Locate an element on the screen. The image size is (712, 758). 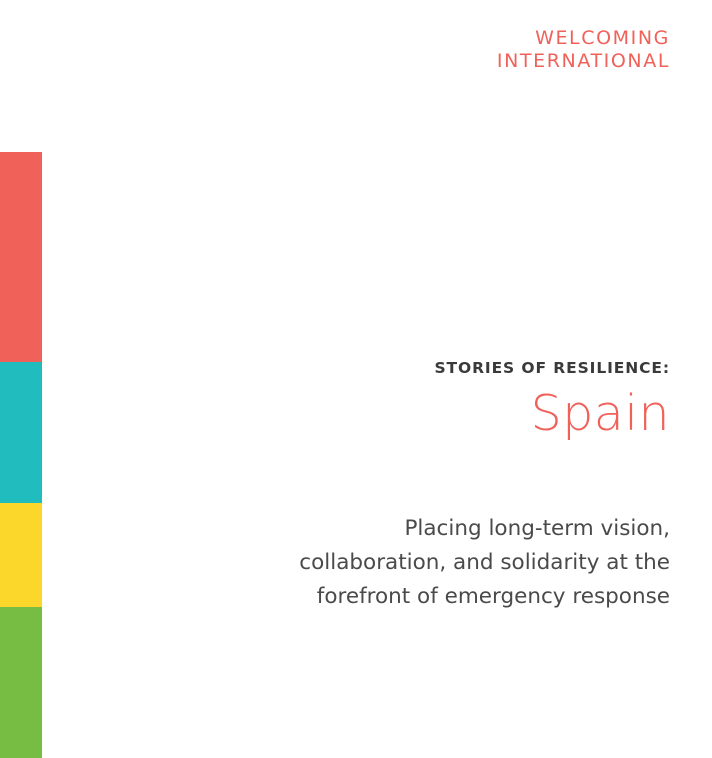
welcoming-international-logo: WELCOMING INTERNATIONAL is located at coordinates (583, 50).